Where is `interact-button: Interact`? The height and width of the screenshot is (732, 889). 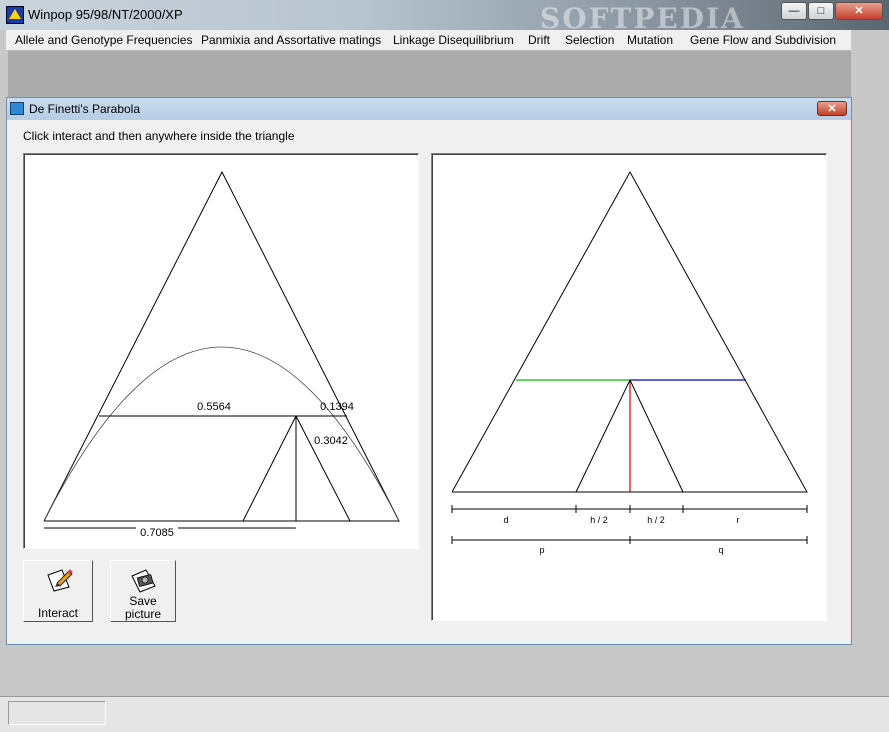
interact-button: Interact is located at coordinates (58, 591).